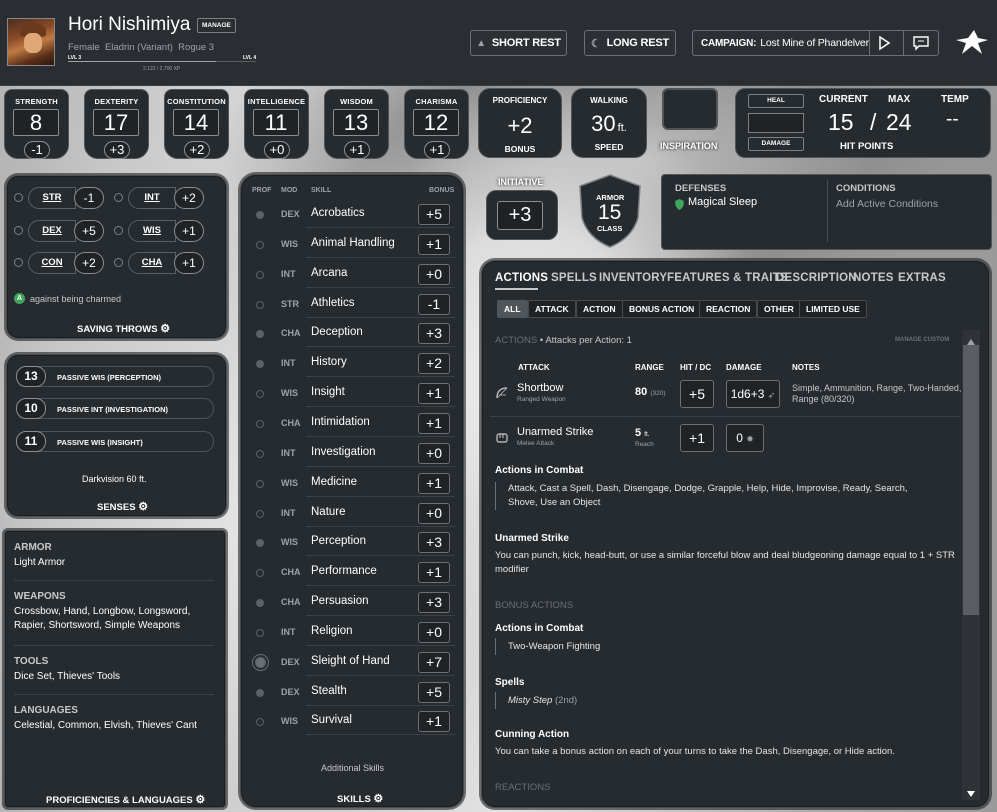  I want to click on ability-dexterity: DEXTERITY 17 +3, so click(116, 124).